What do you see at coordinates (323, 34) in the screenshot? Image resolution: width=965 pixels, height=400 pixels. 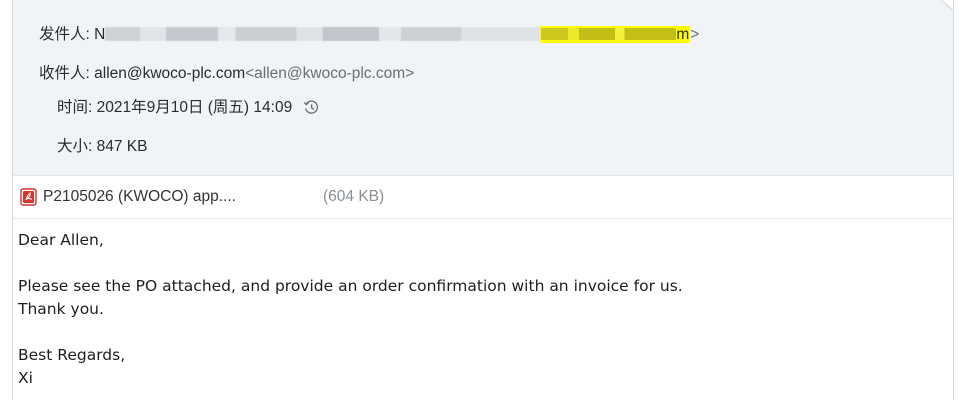 I see `sender-redacted` at bounding box center [323, 34].